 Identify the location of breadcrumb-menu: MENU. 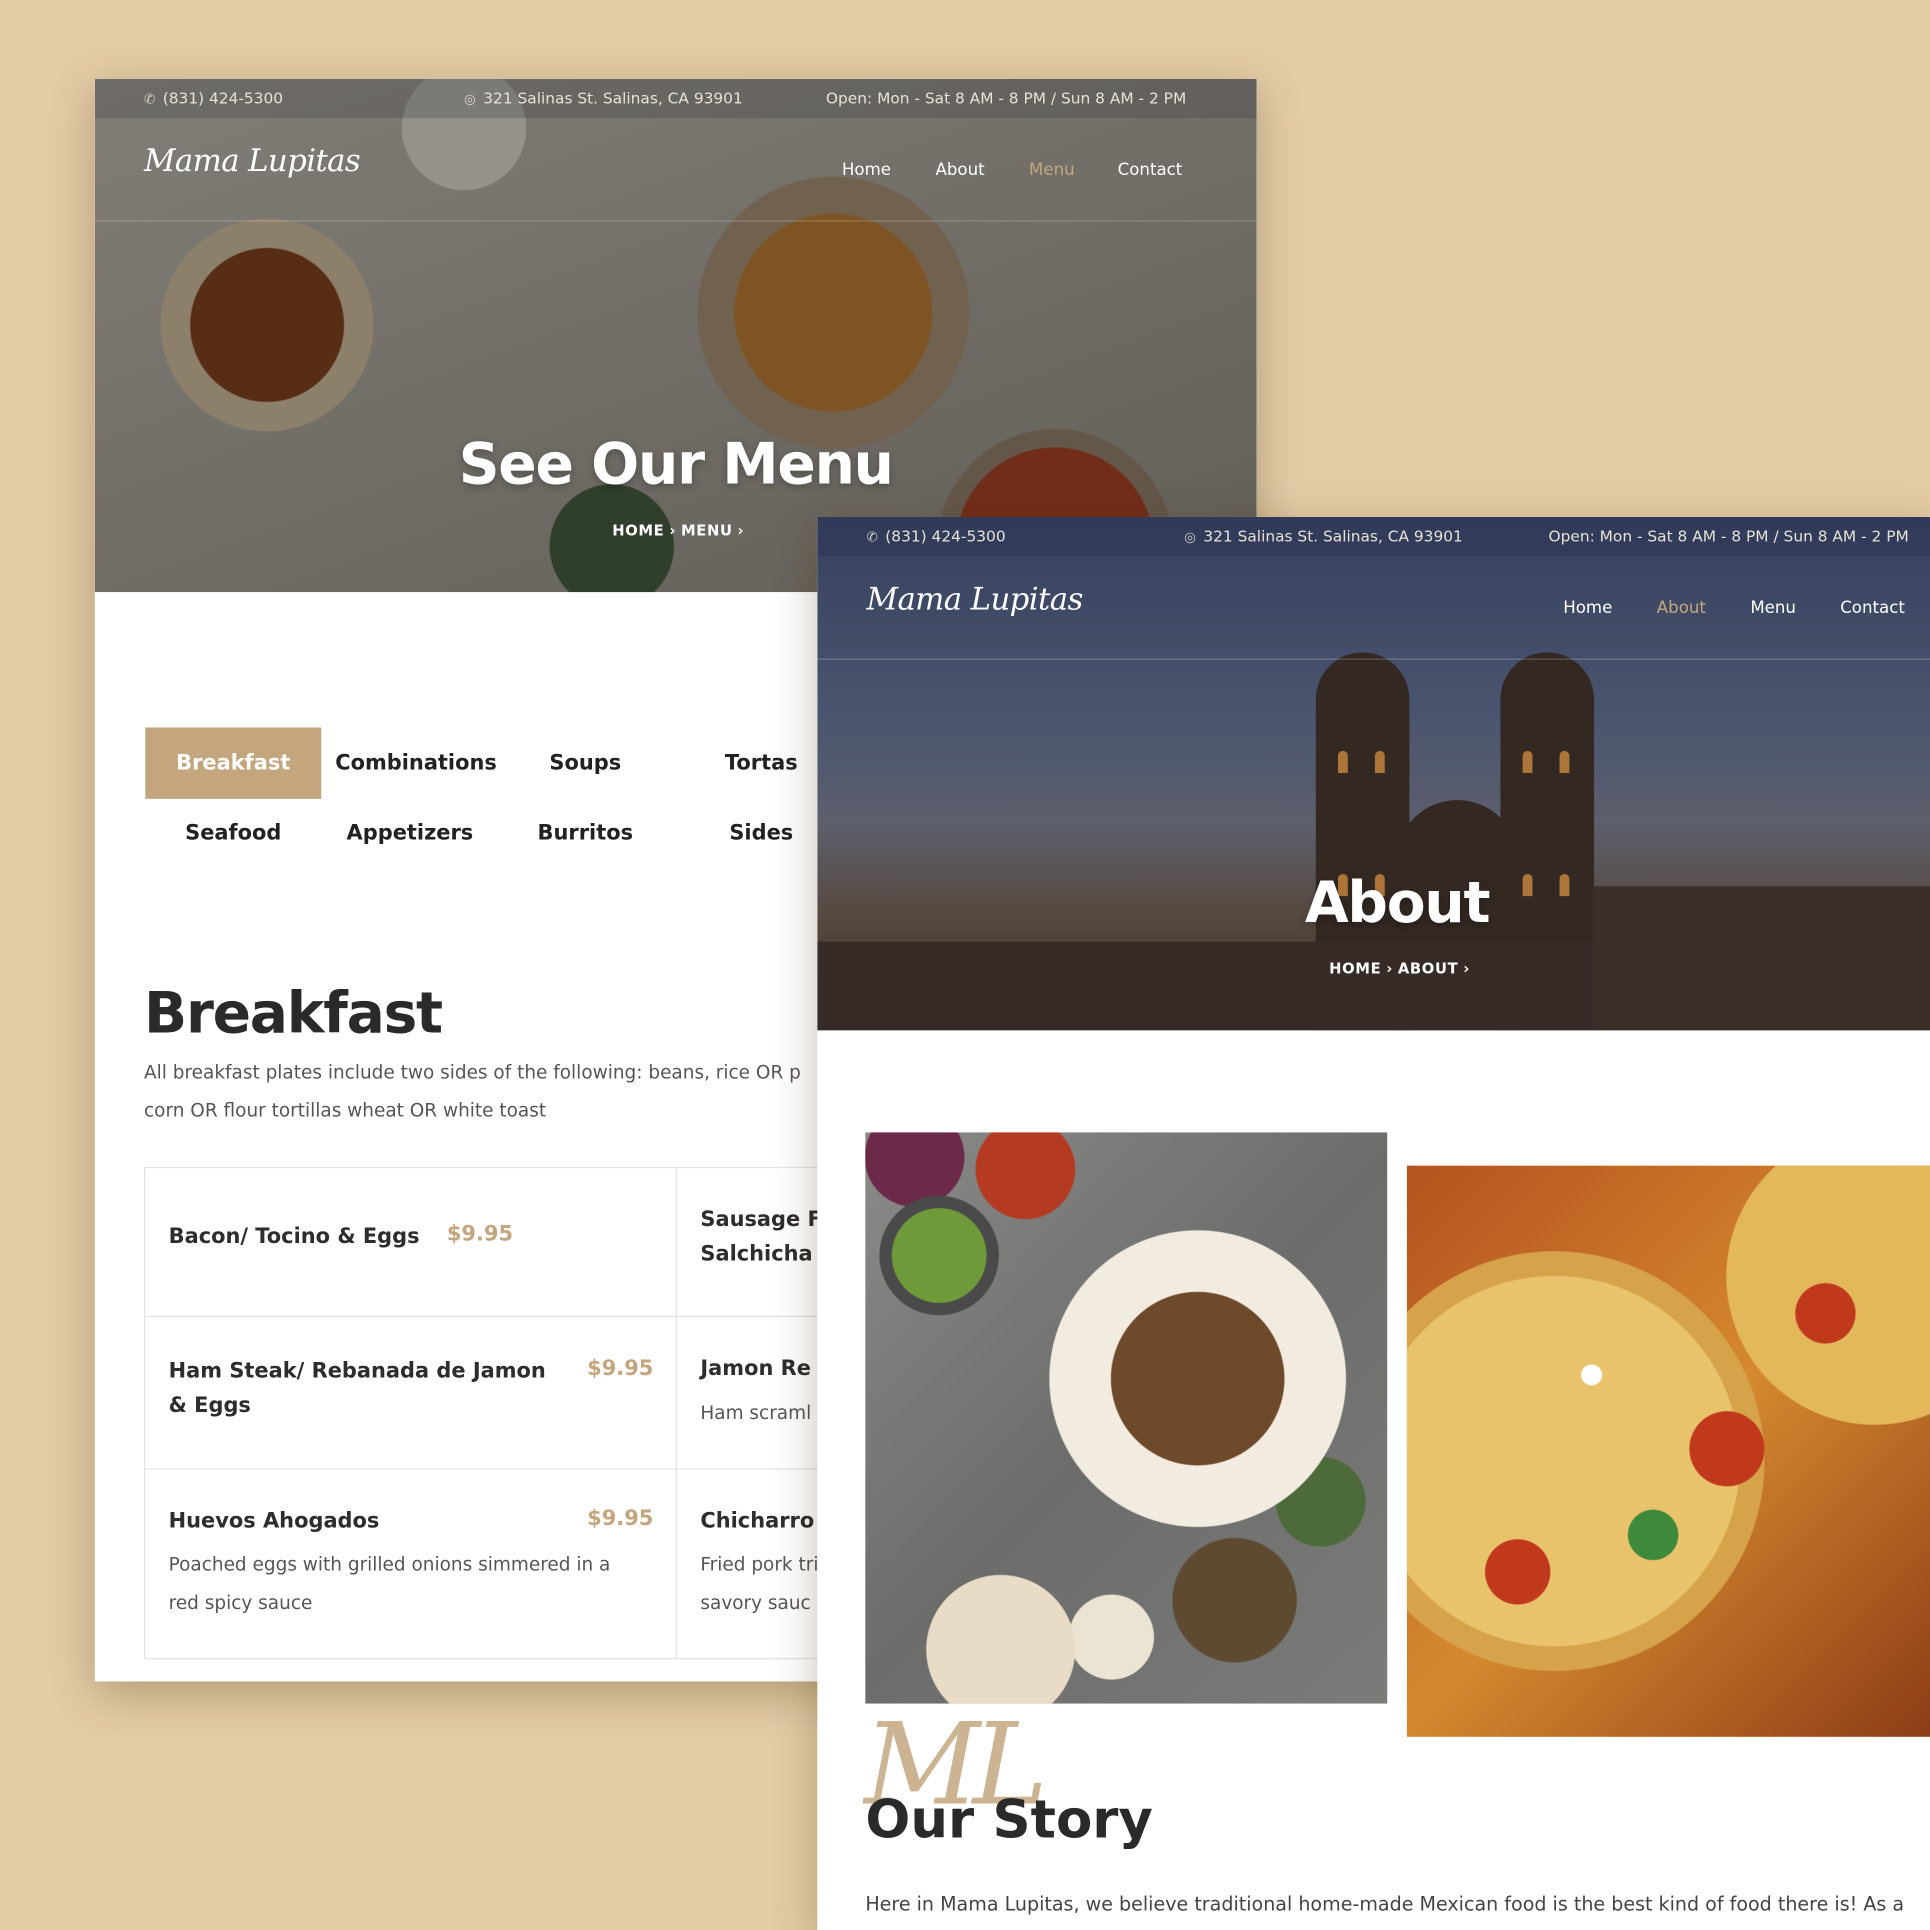
(707, 530).